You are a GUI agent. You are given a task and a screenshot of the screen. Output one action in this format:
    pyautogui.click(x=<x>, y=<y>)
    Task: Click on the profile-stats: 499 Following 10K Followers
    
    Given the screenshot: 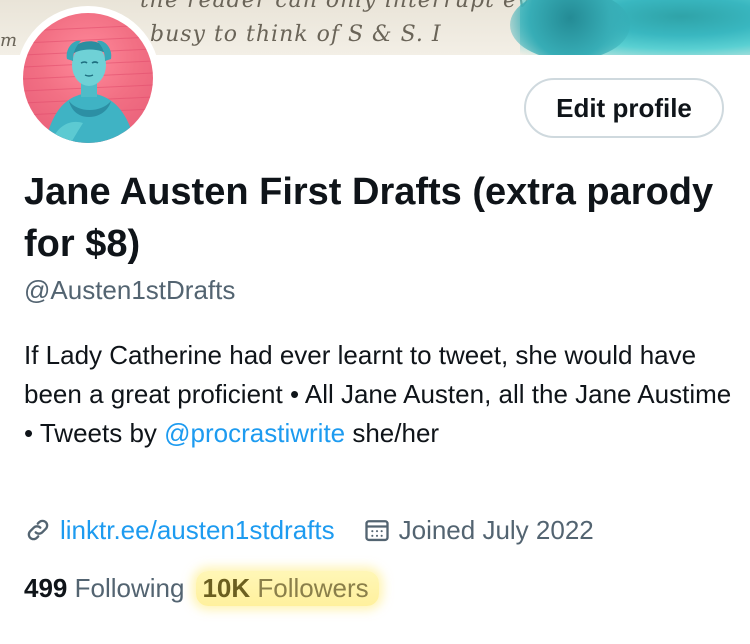 What is the action you would take?
    pyautogui.click(x=201, y=588)
    